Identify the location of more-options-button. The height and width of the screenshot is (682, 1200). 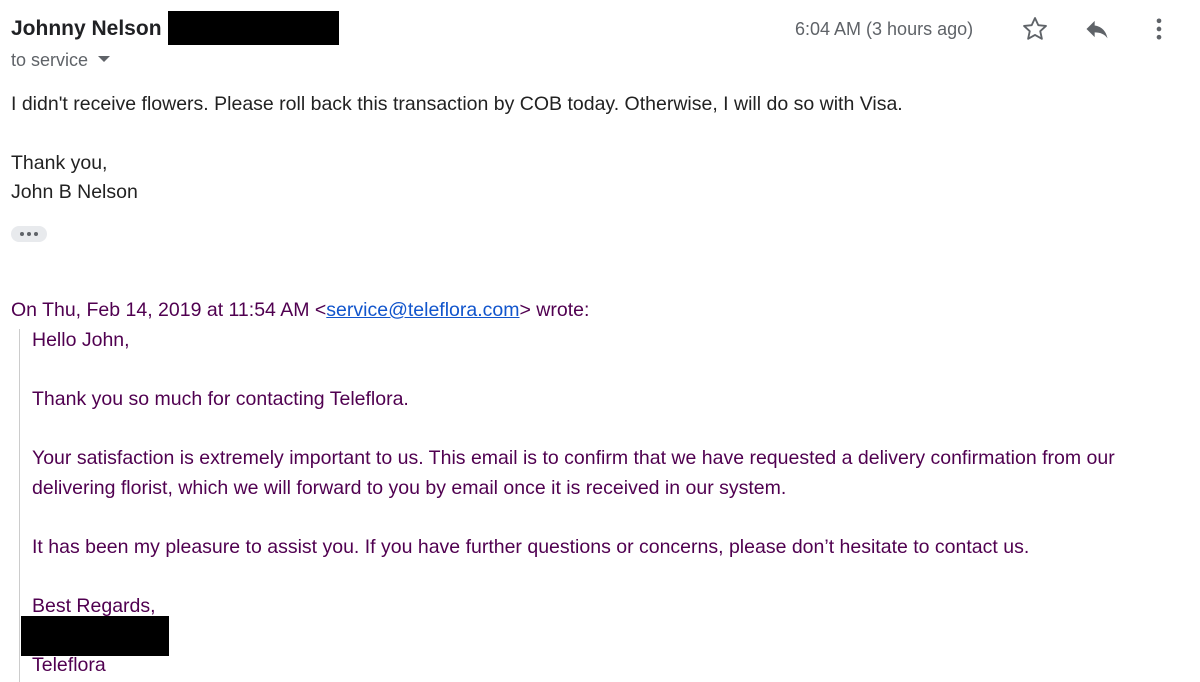
(1159, 29).